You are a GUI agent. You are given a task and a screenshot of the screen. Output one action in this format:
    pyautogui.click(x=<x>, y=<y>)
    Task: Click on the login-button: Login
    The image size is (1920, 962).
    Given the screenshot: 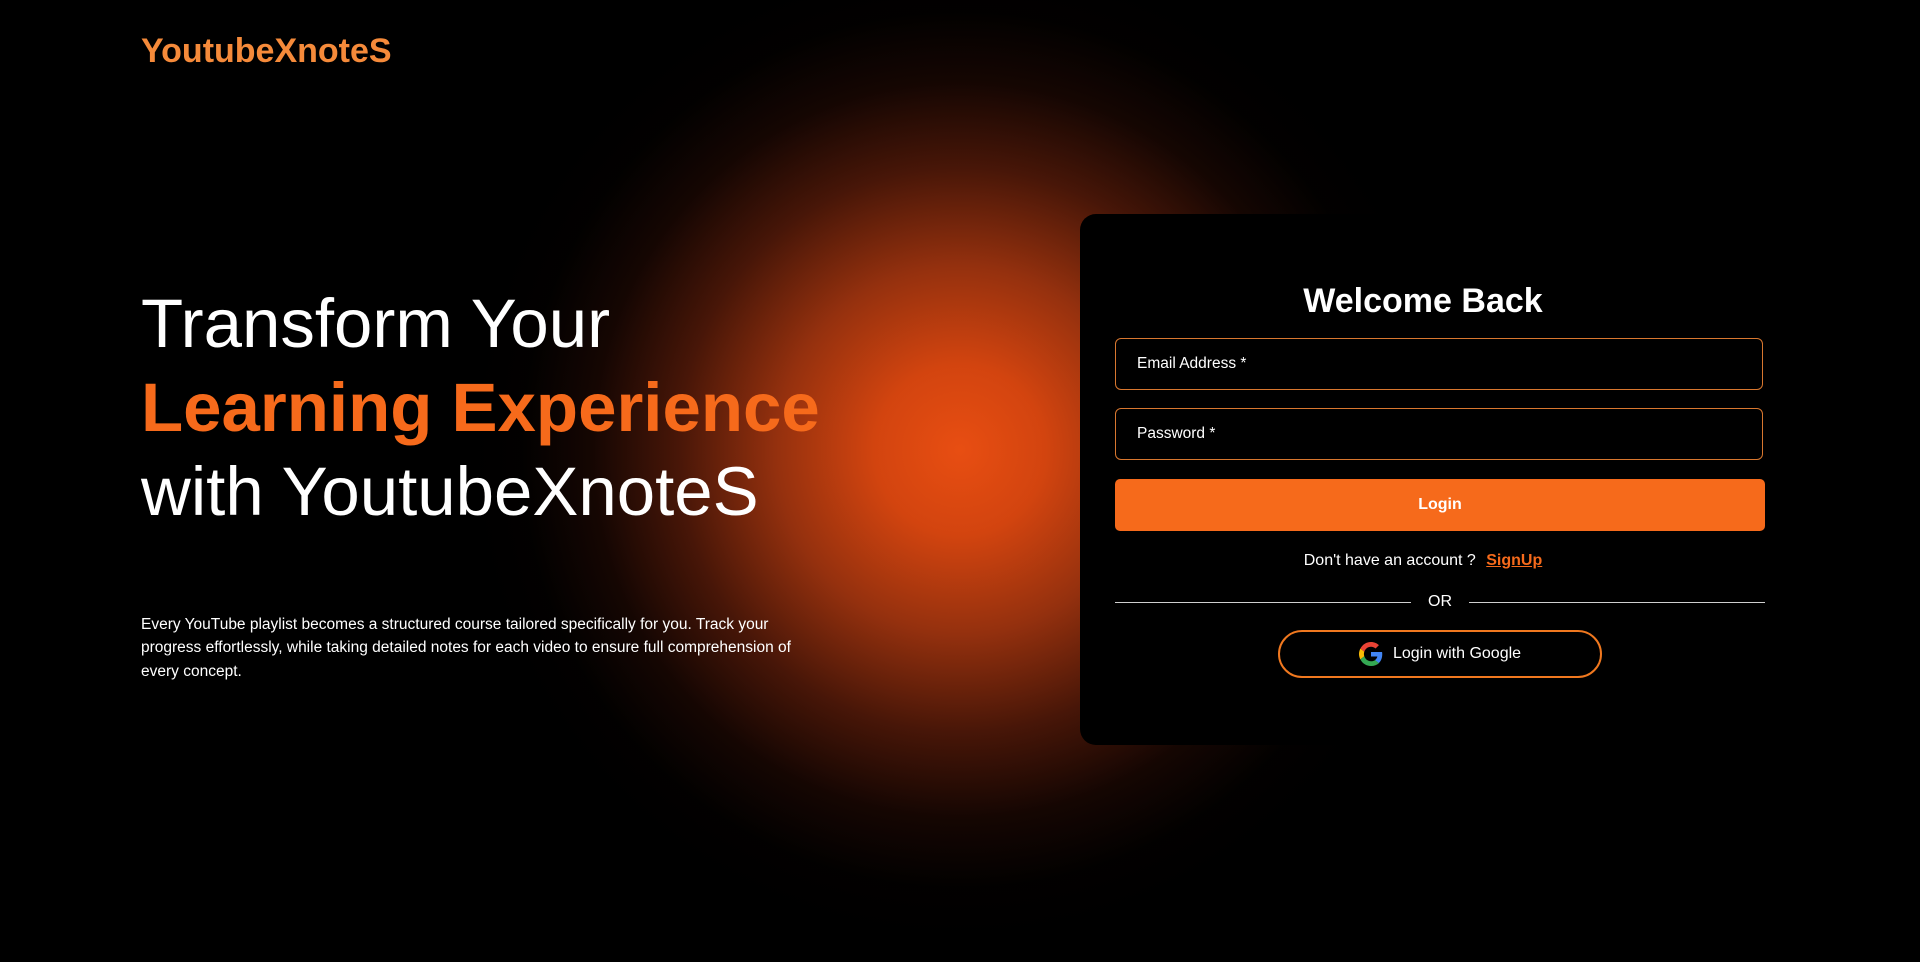 What is the action you would take?
    pyautogui.click(x=1440, y=505)
    